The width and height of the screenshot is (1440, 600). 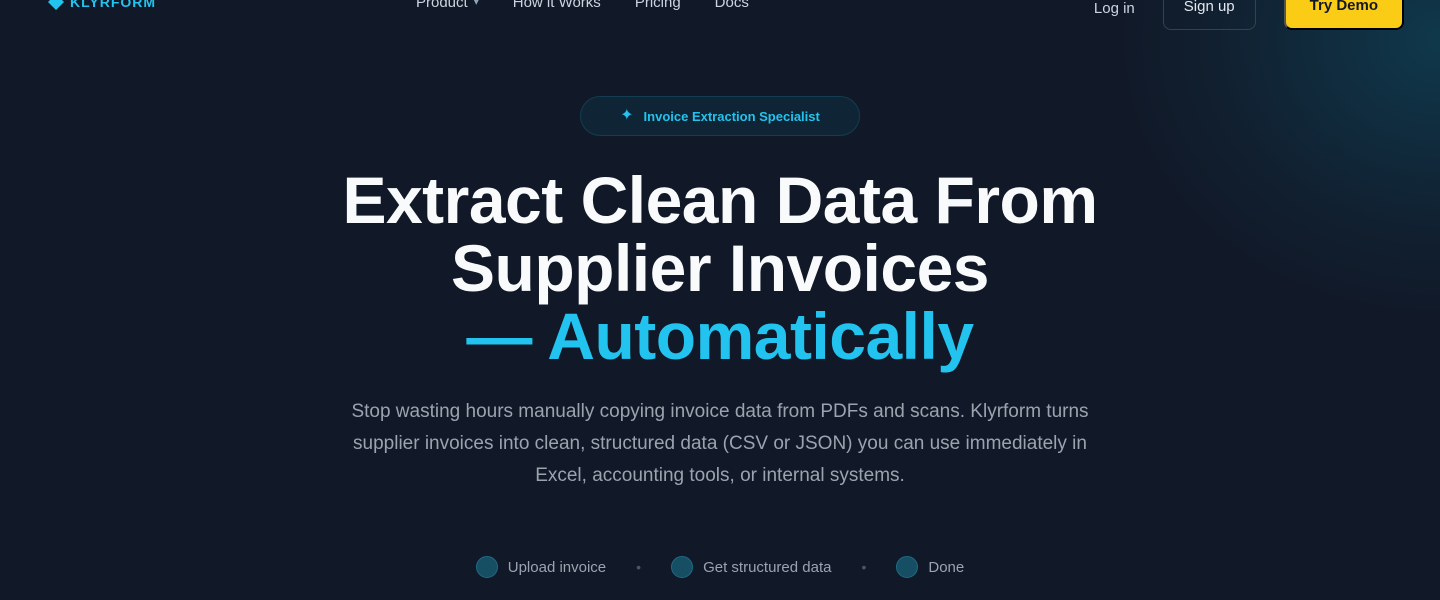 I want to click on logo-text: KLYRFORM, so click(x=113, y=5).